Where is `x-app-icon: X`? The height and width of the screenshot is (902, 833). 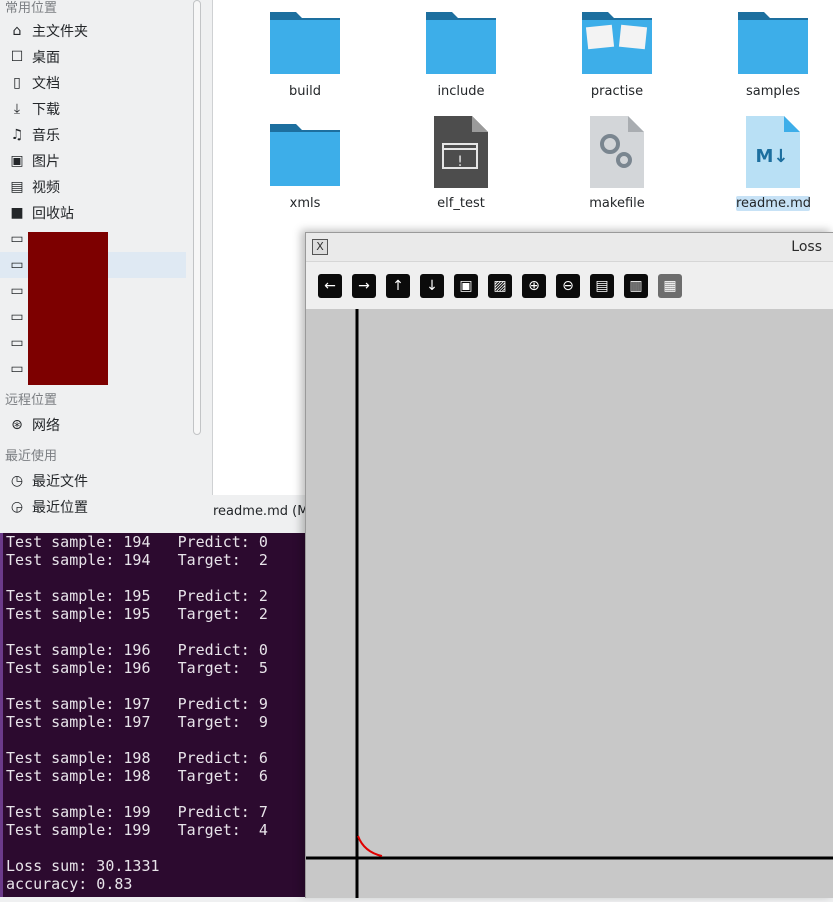 x-app-icon: X is located at coordinates (320, 247).